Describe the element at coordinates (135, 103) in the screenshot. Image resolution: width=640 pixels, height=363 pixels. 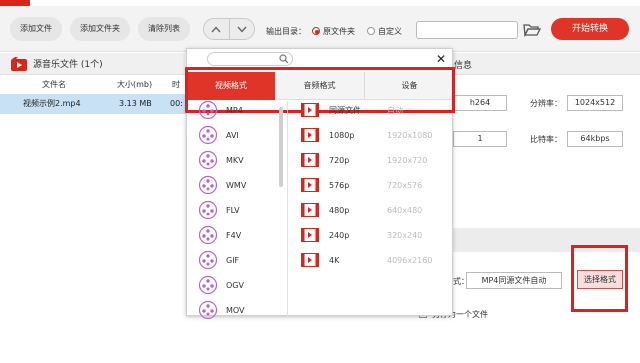
I see `file-size: 3.13 MB` at that location.